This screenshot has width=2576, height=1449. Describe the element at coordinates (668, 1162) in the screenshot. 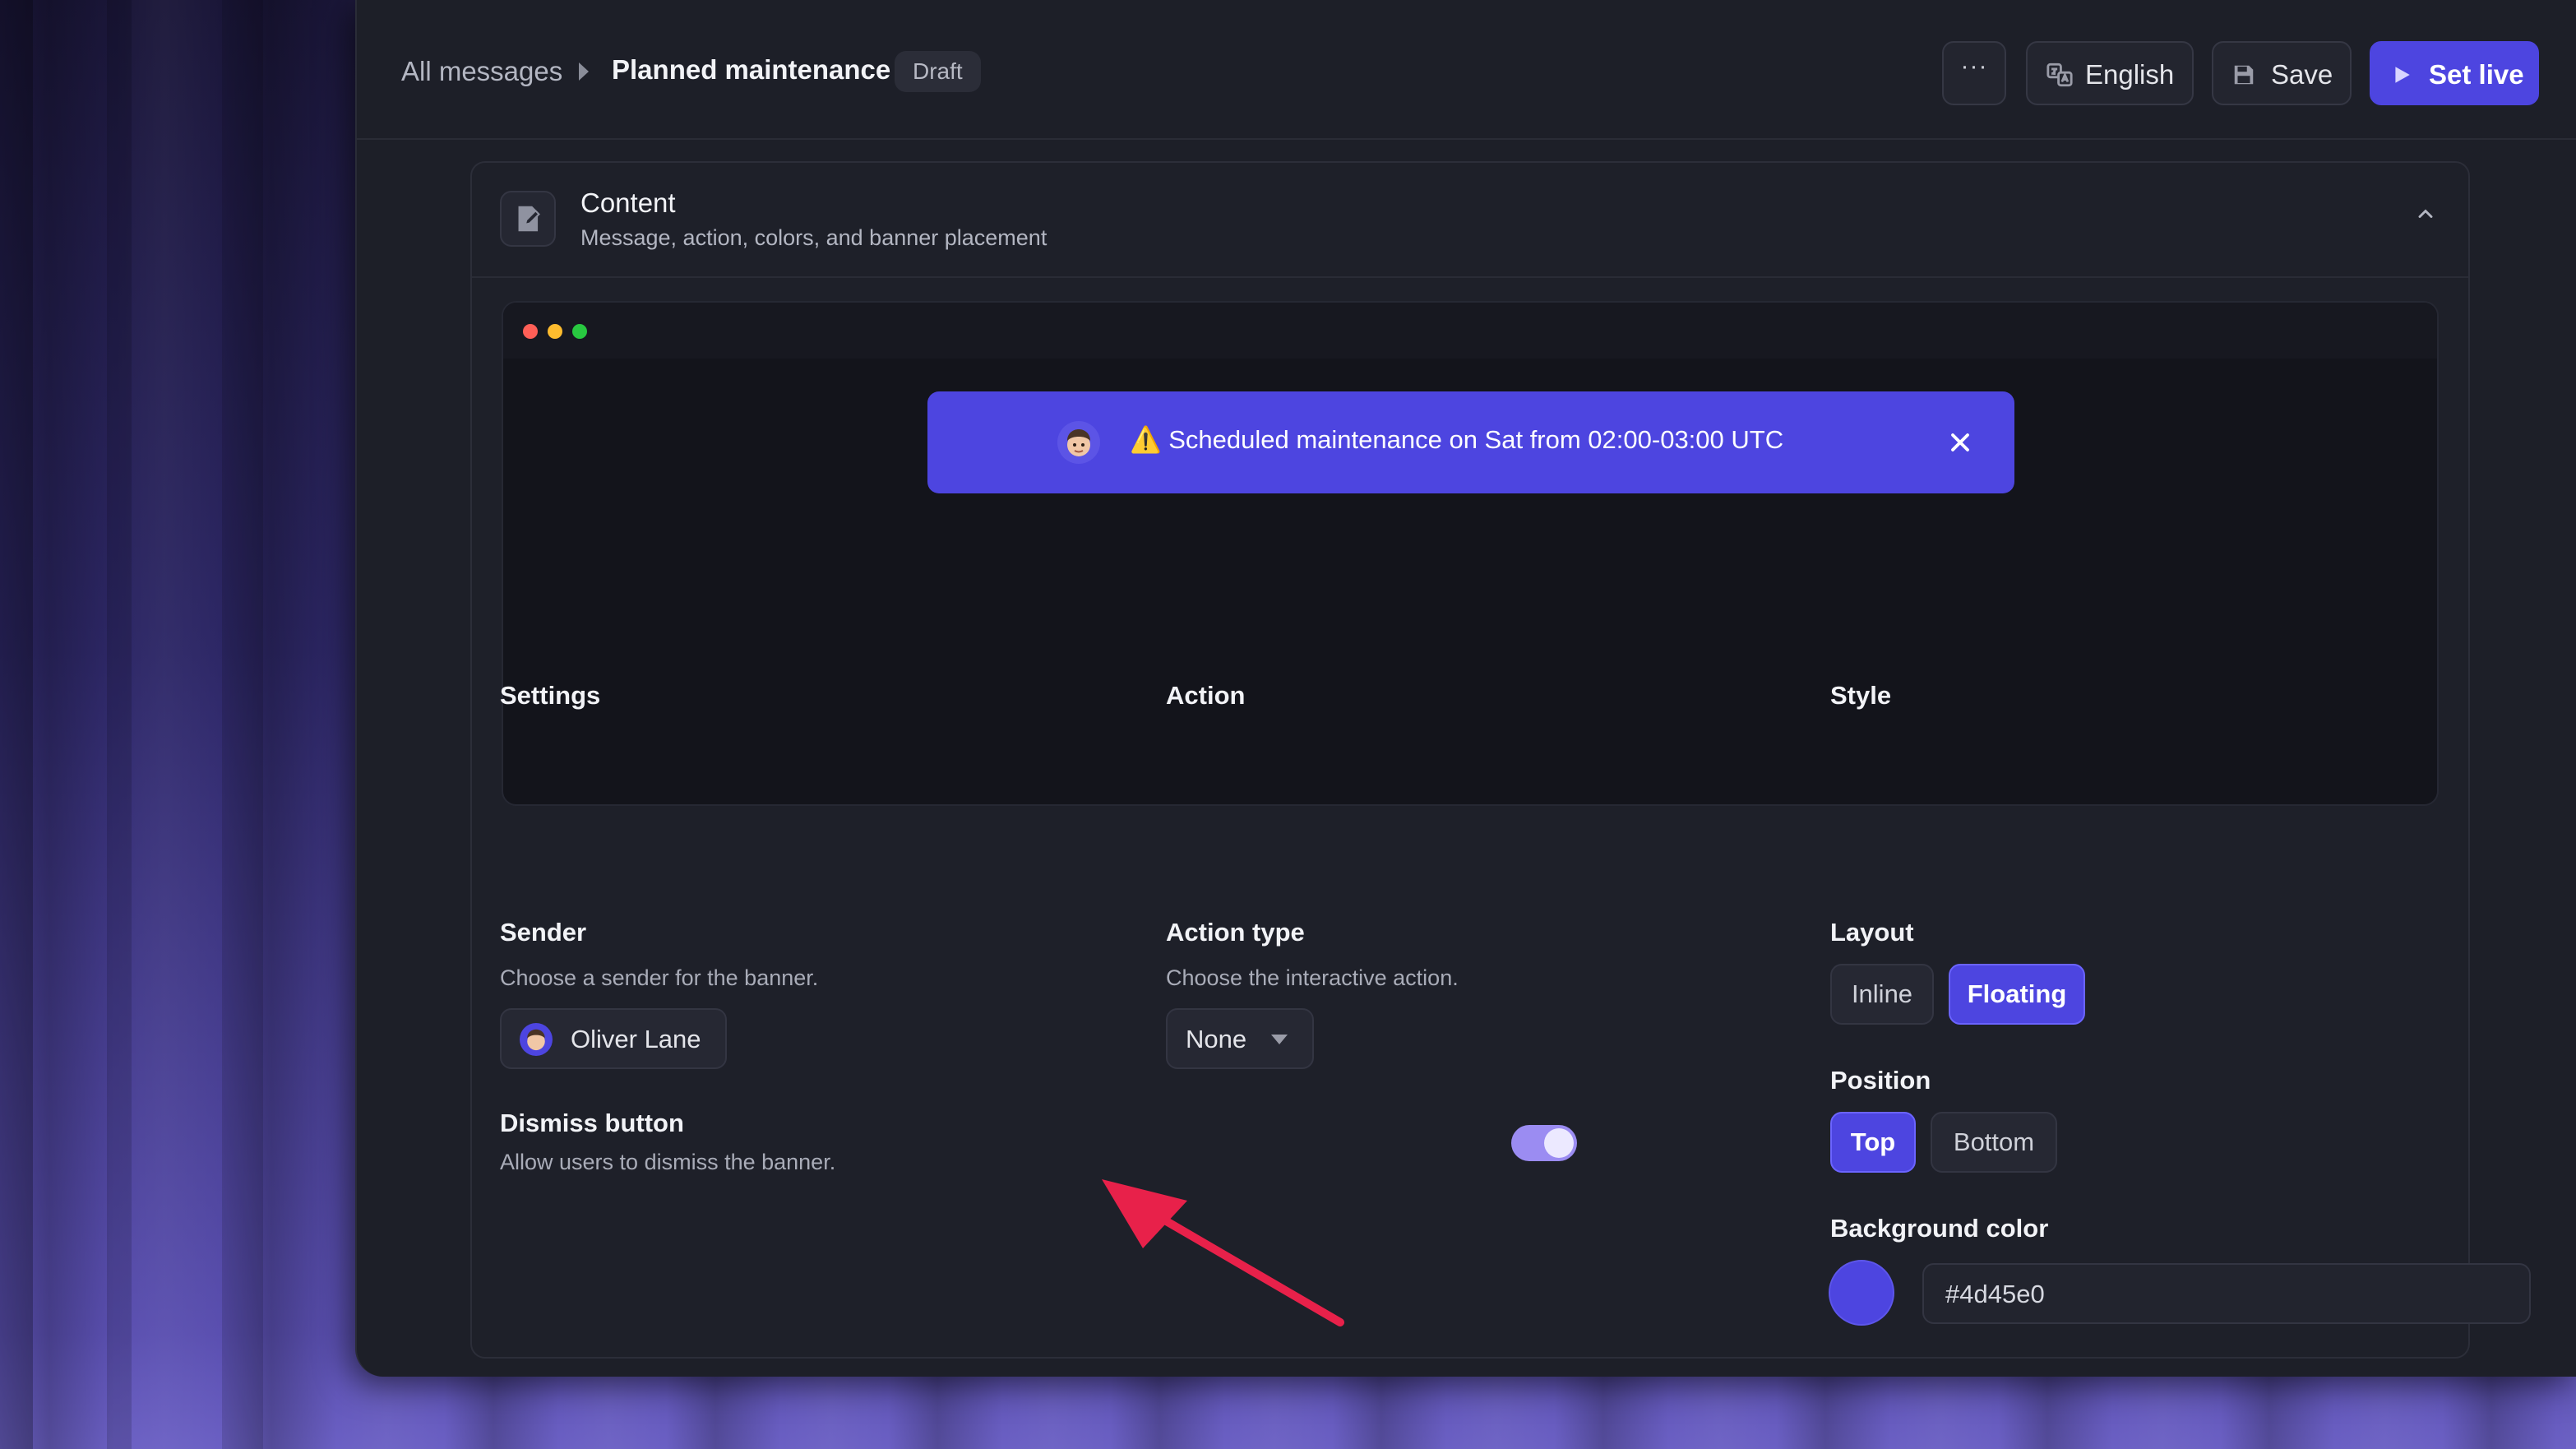

I see `dismiss-button-help: Allow users to dismiss the banner.` at that location.